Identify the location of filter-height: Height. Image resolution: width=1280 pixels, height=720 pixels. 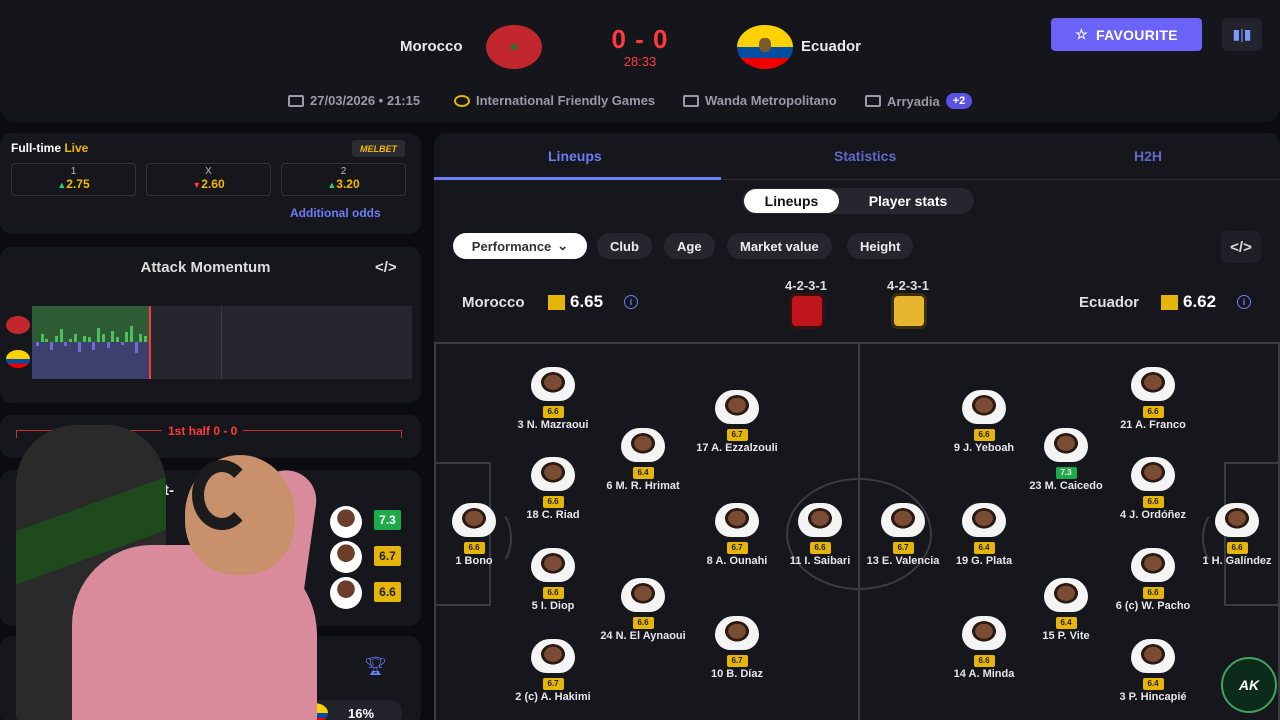
(880, 246).